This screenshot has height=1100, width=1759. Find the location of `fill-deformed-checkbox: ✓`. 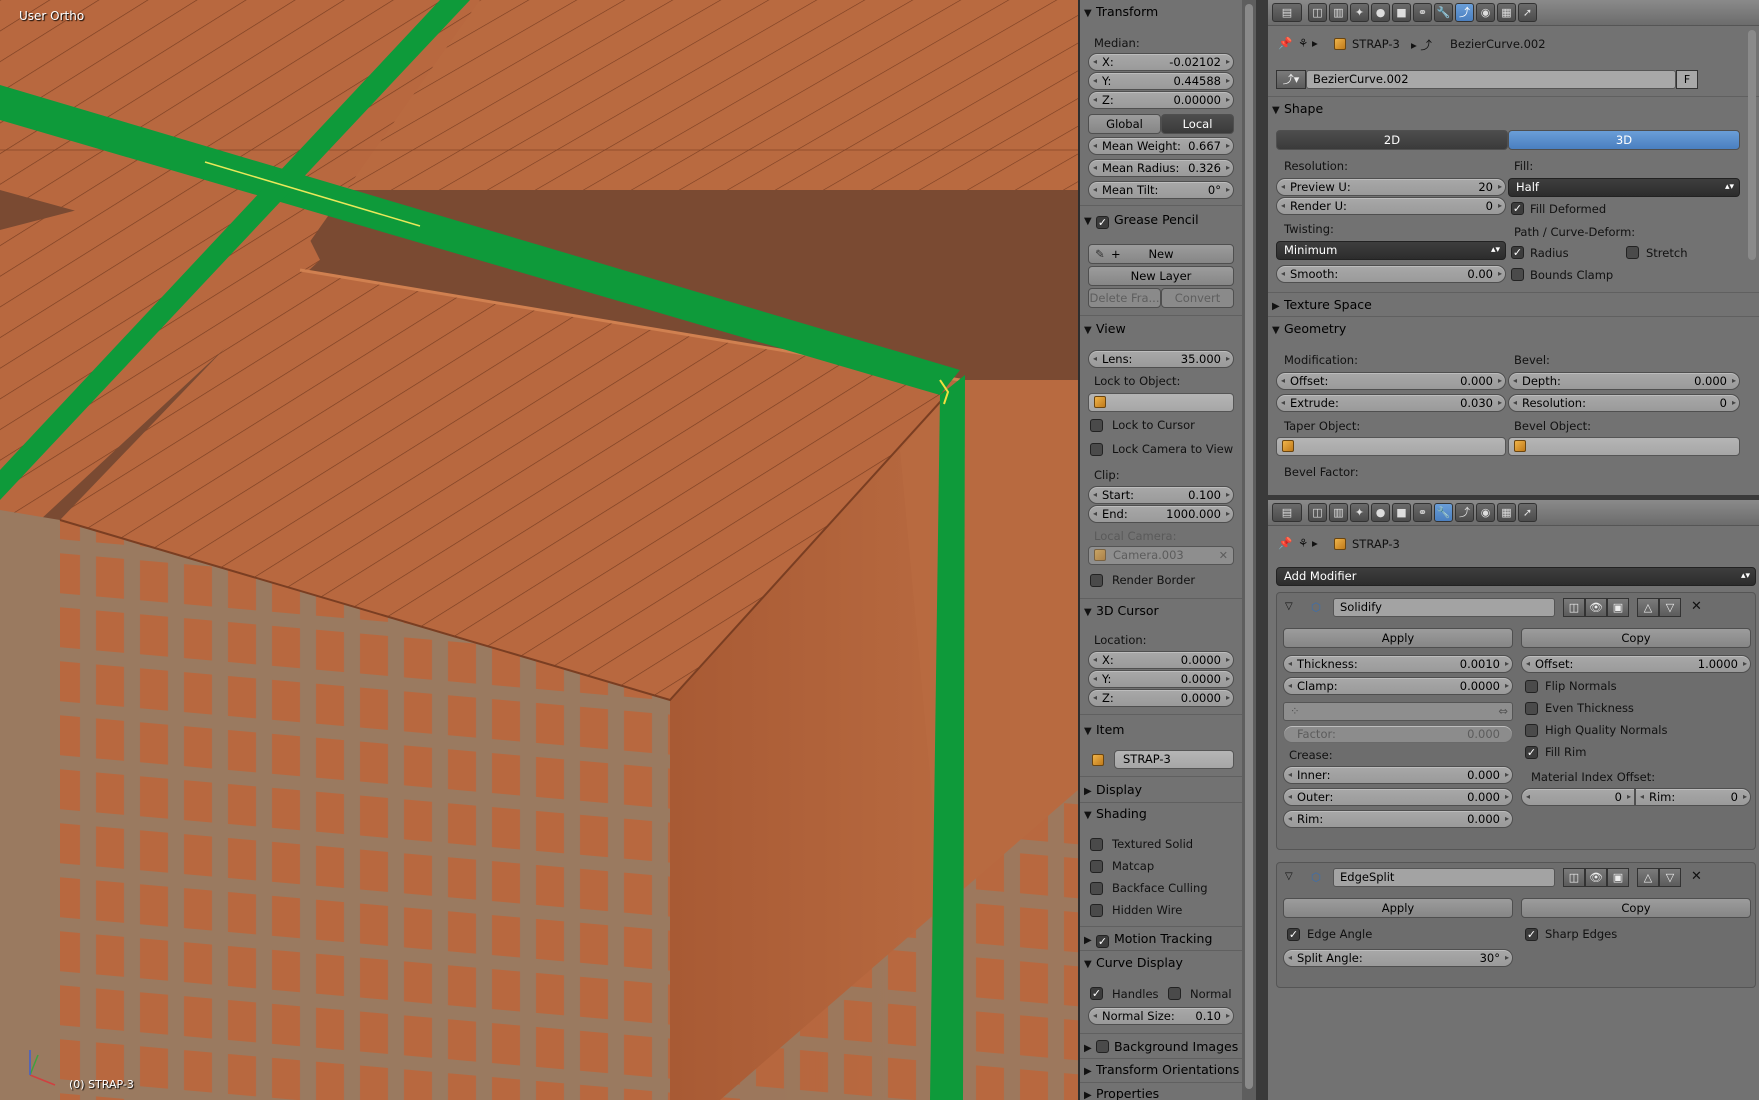

fill-deformed-checkbox: ✓ is located at coordinates (1517, 208).